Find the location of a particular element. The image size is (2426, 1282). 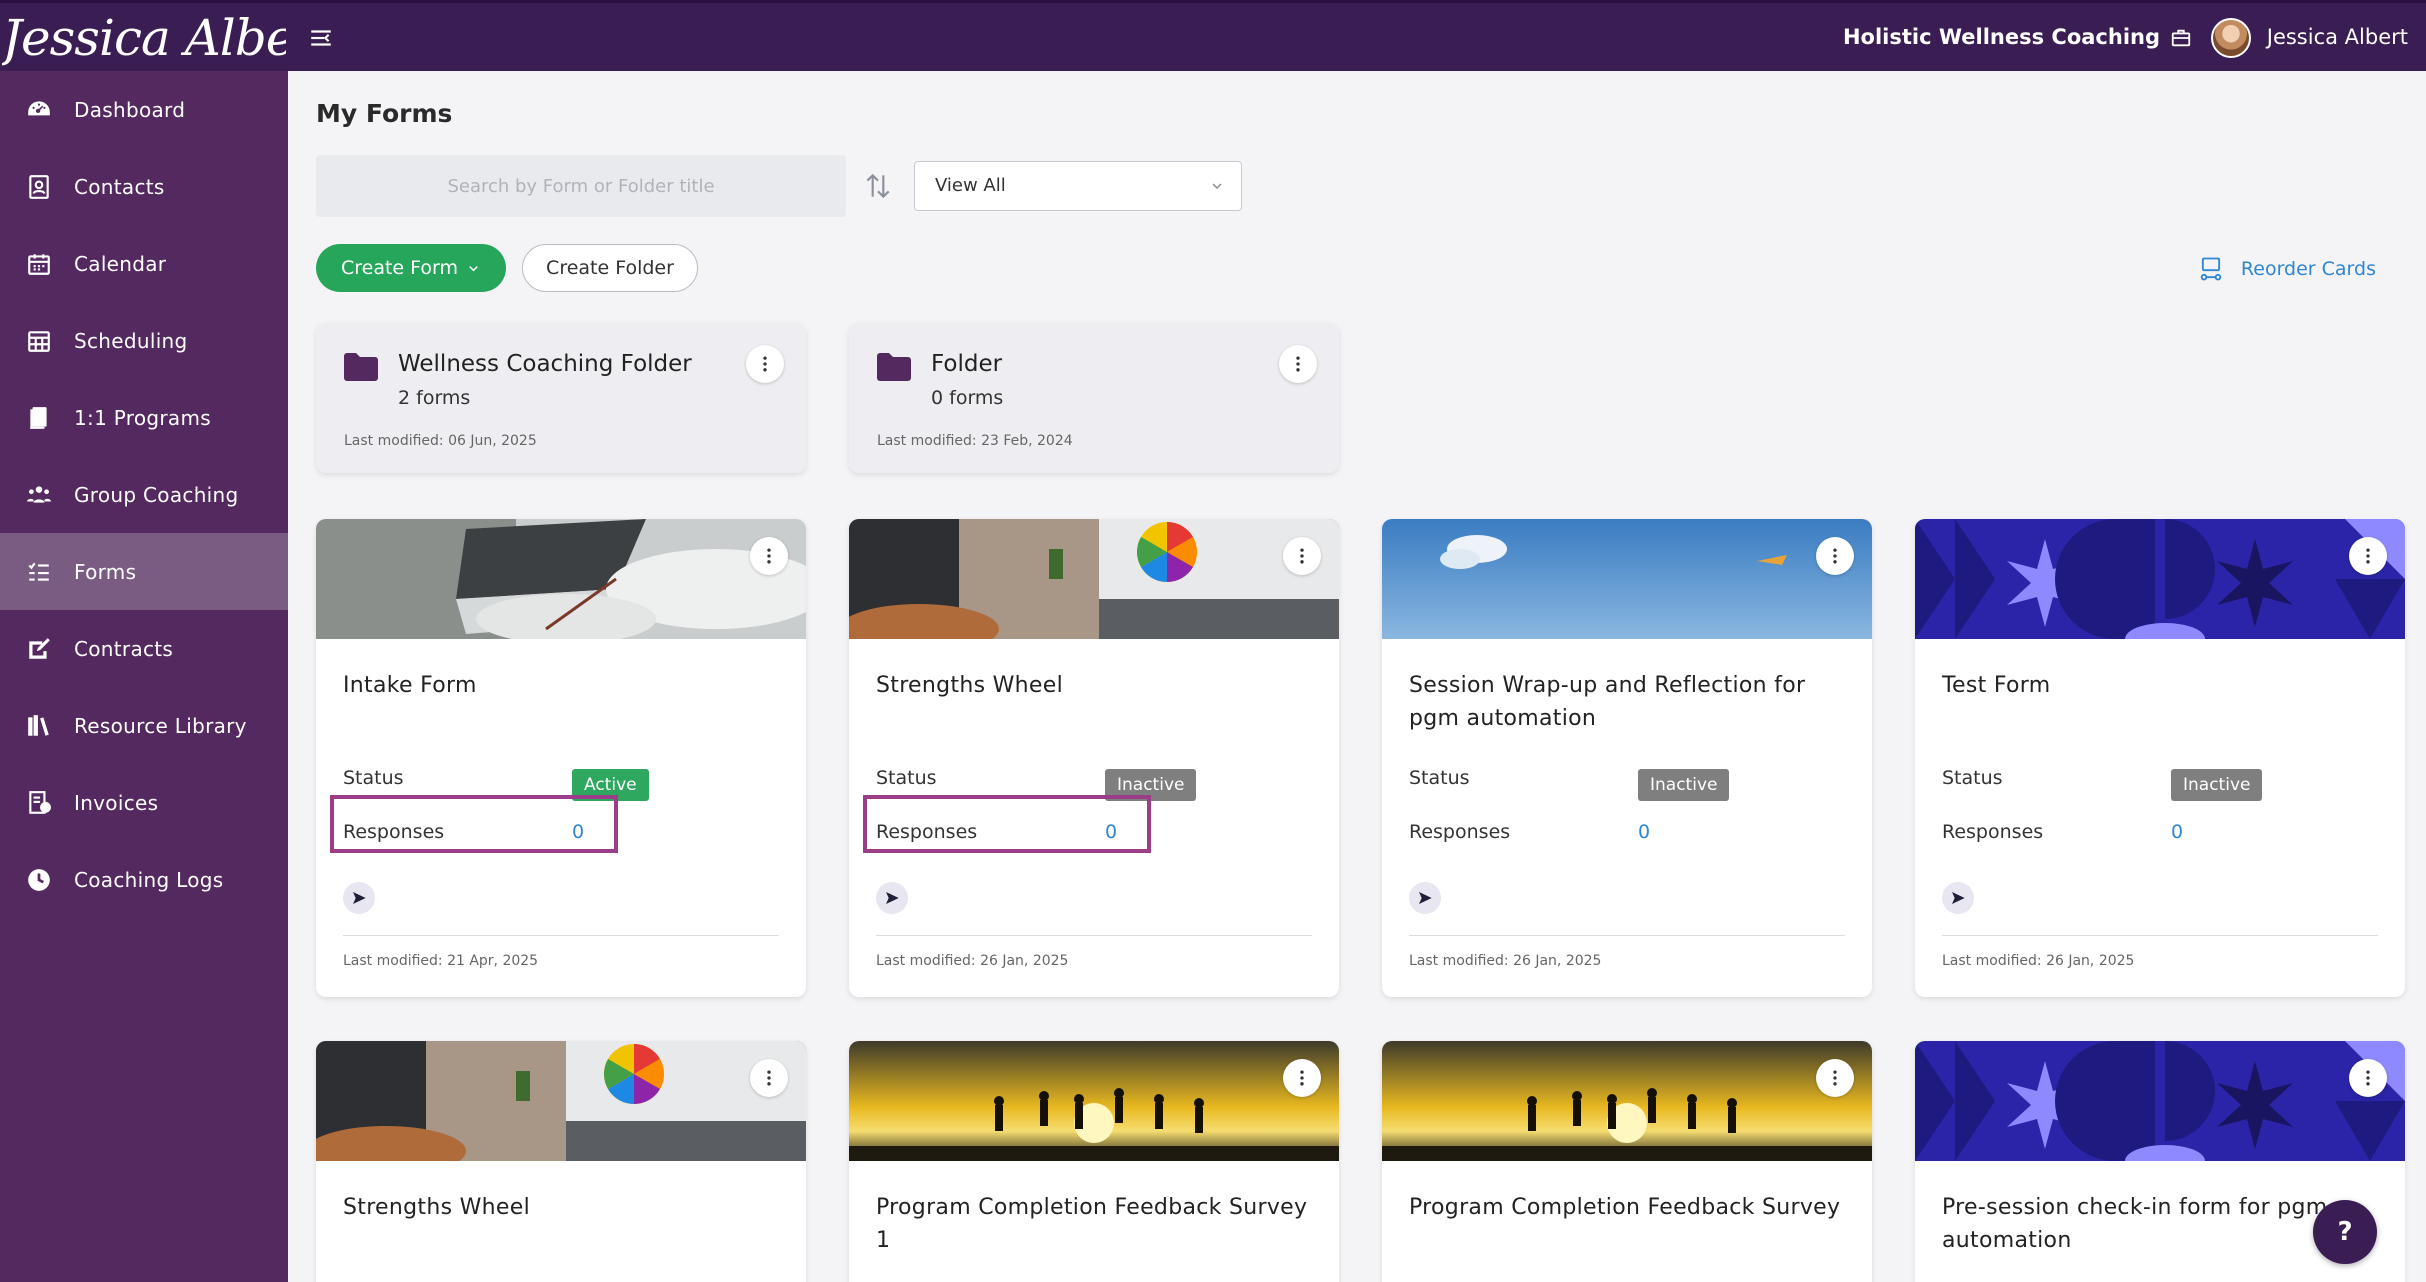

contacts-icon is located at coordinates (39, 186).